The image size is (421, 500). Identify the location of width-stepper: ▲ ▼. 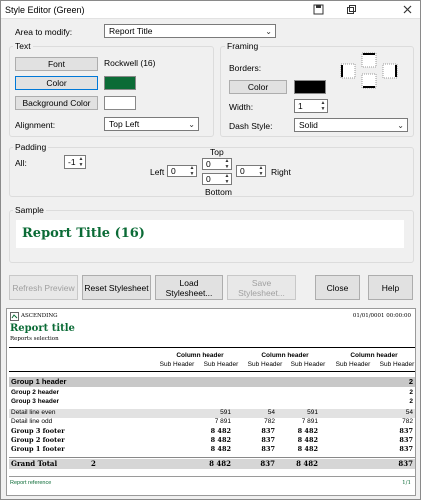
(323, 106).